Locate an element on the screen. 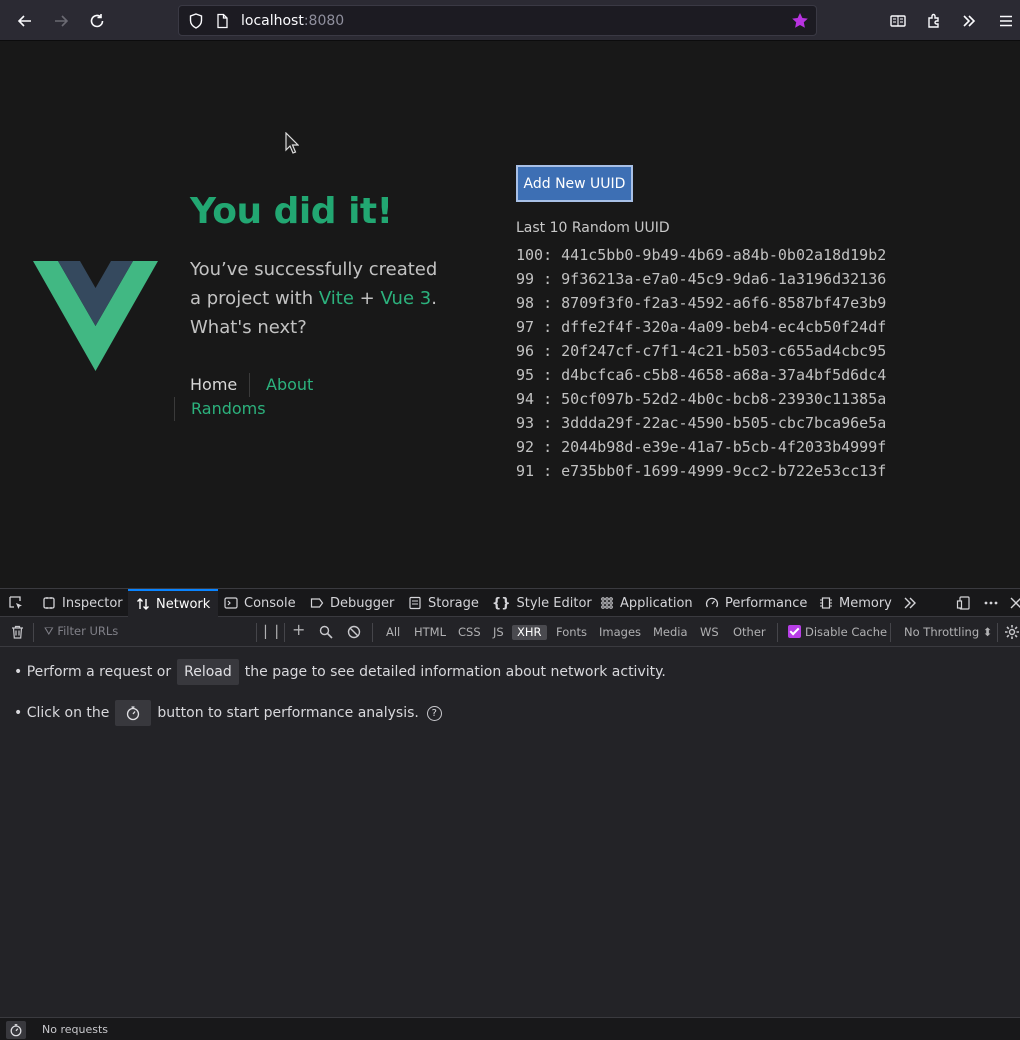  tab-performance: Performance is located at coordinates (756, 603).